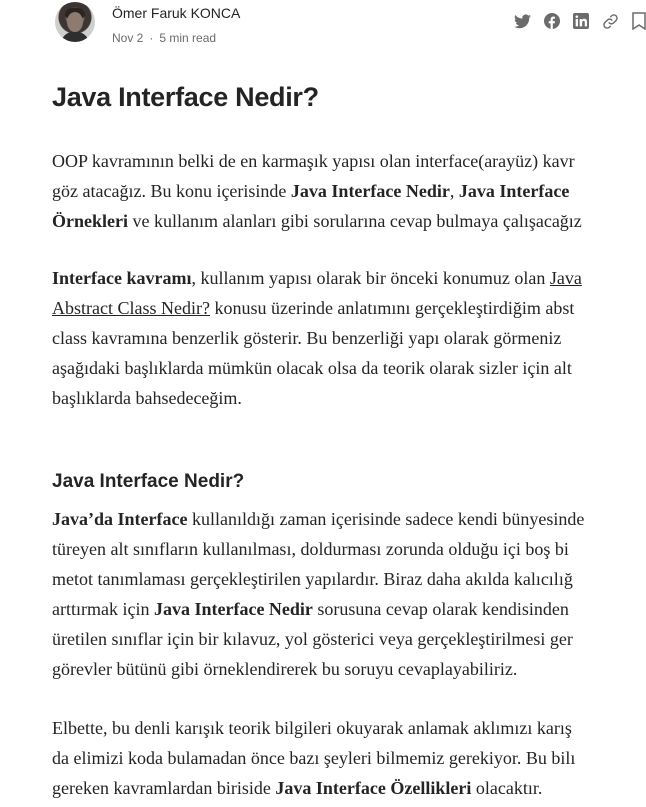  Describe the element at coordinates (522, 21) in the screenshot. I see `twitter-icon` at that location.